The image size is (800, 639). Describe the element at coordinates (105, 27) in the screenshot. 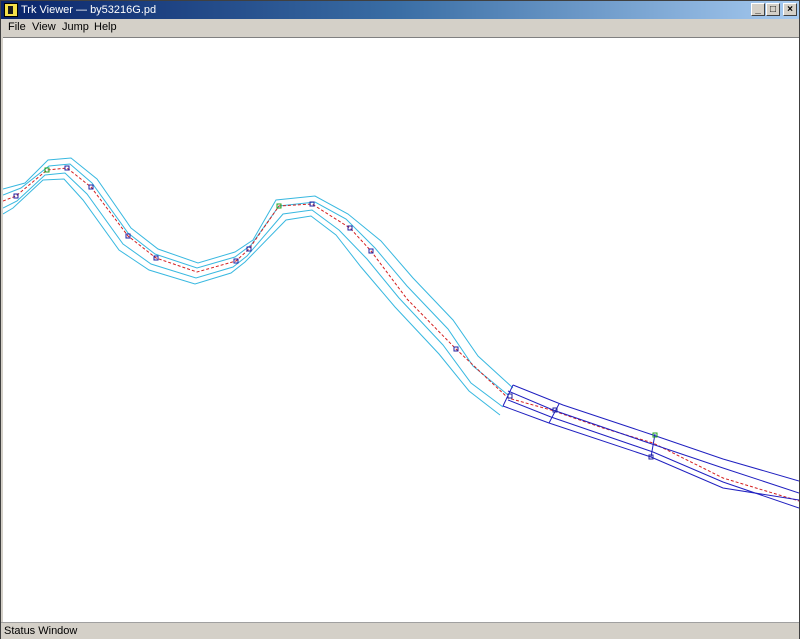

I see `menu-help: Help` at that location.